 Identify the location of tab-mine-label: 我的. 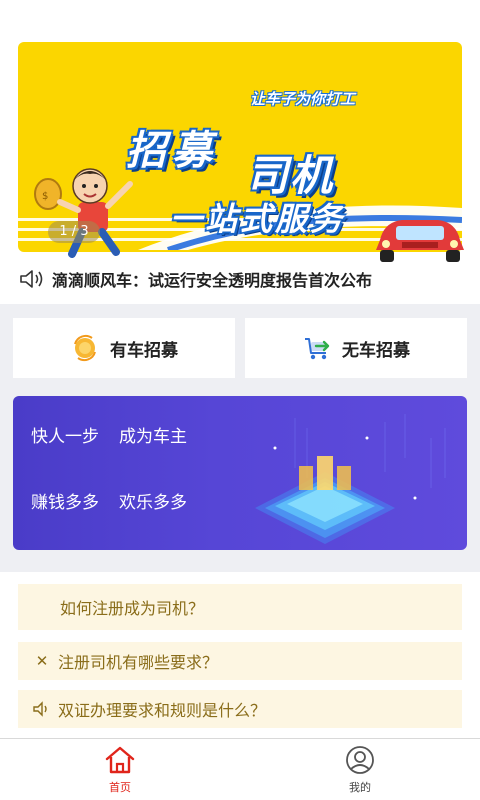
(360, 787).